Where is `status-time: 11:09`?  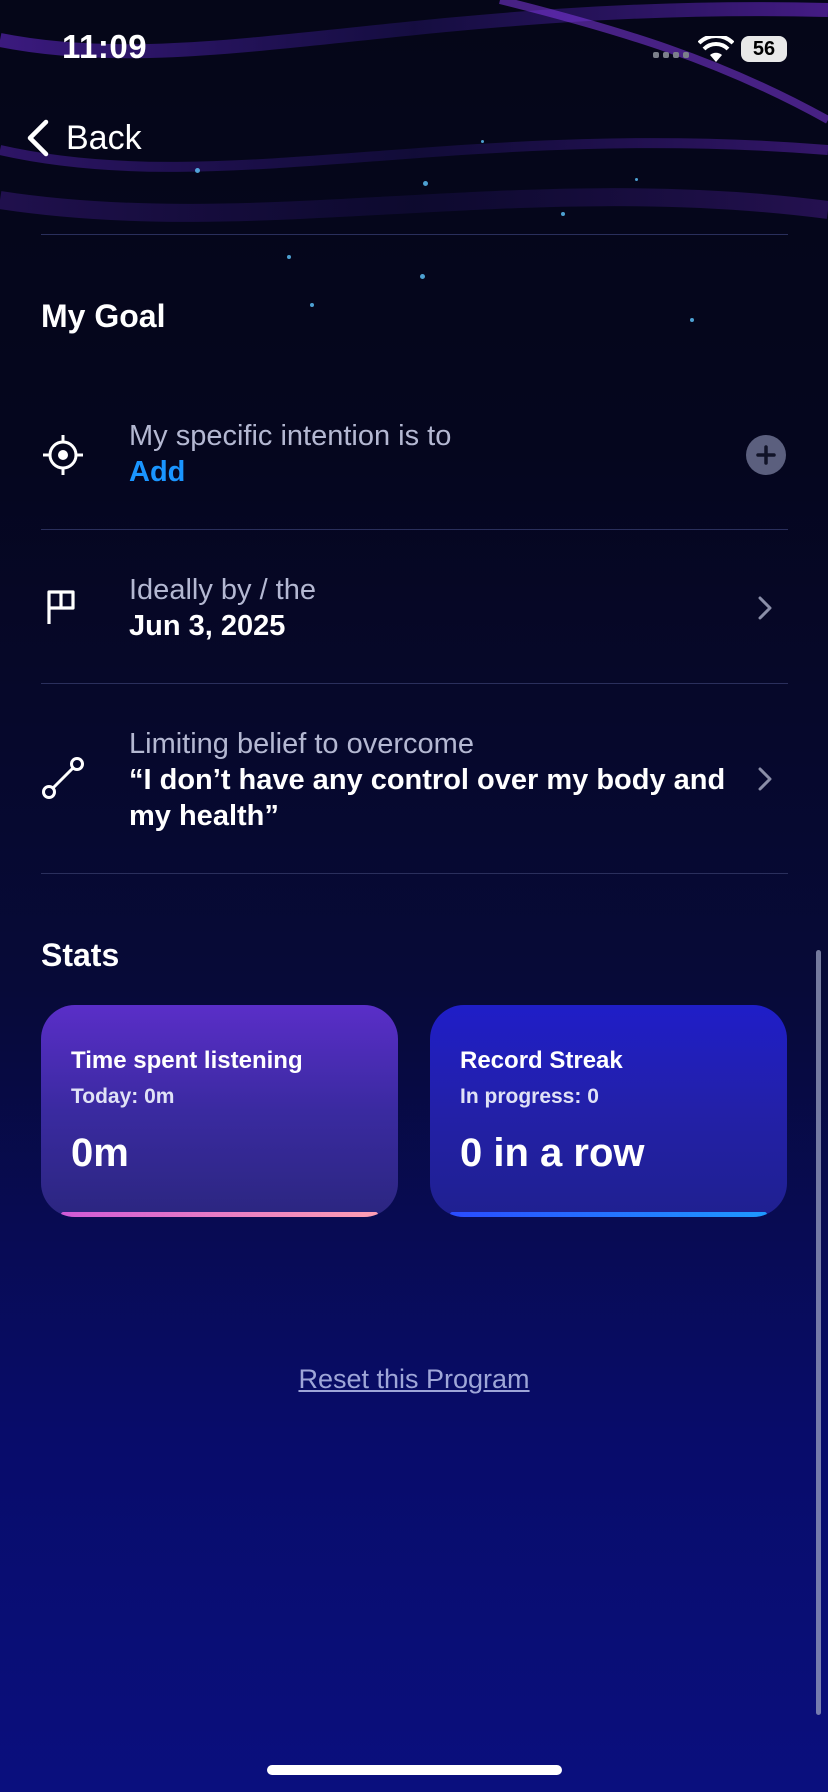 status-time: 11:09 is located at coordinates (105, 46).